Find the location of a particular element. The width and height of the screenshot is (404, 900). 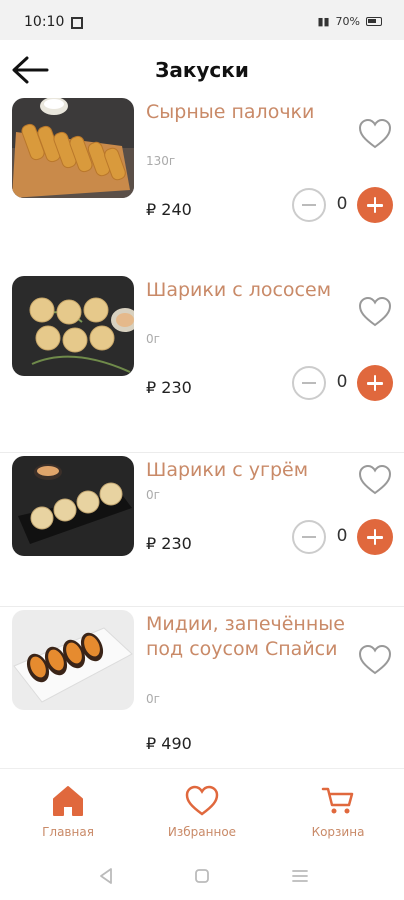

tab-cart: Корзина is located at coordinates (338, 812).